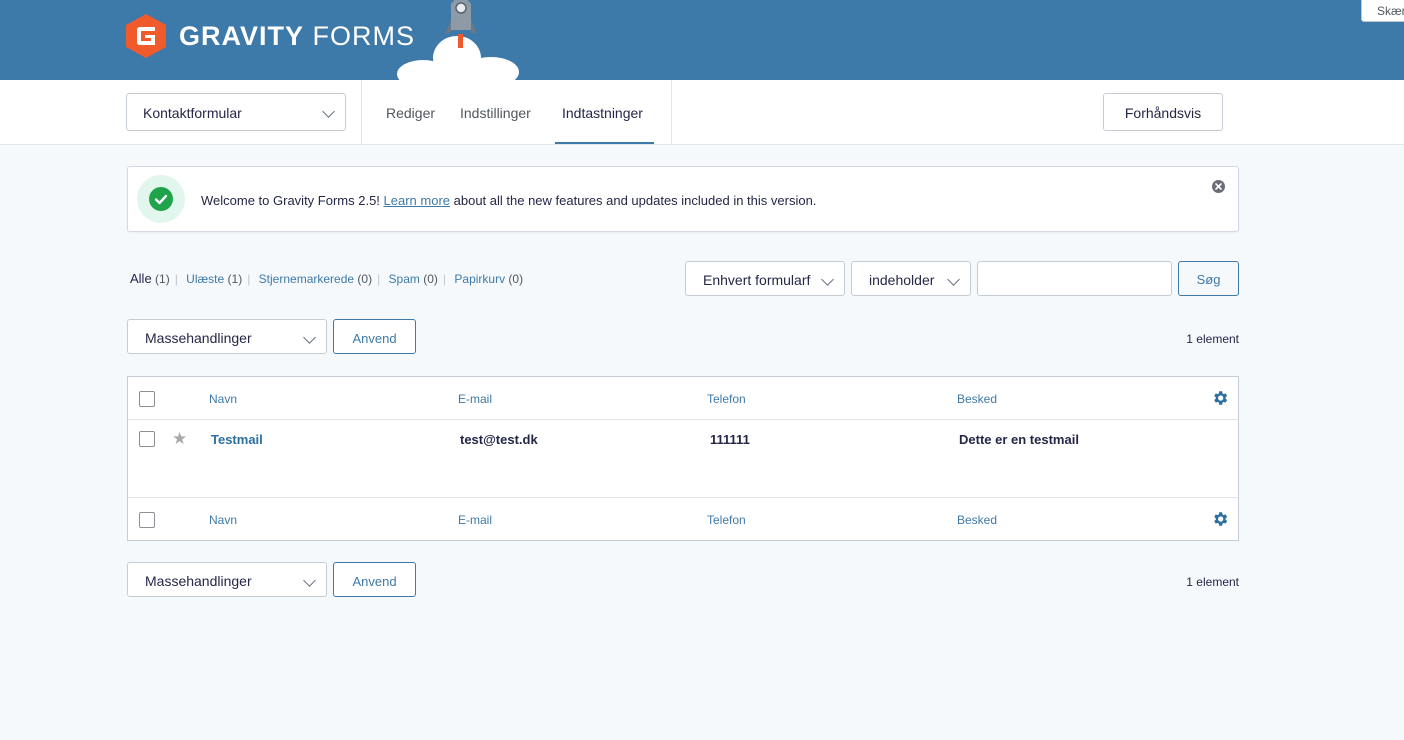 The width and height of the screenshot is (1404, 740). What do you see at coordinates (146, 36) in the screenshot?
I see `gravity-forms-logo-icon` at bounding box center [146, 36].